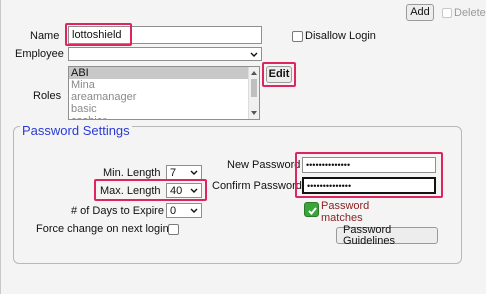 The width and height of the screenshot is (486, 294). I want to click on name-highlight, so click(98, 34).